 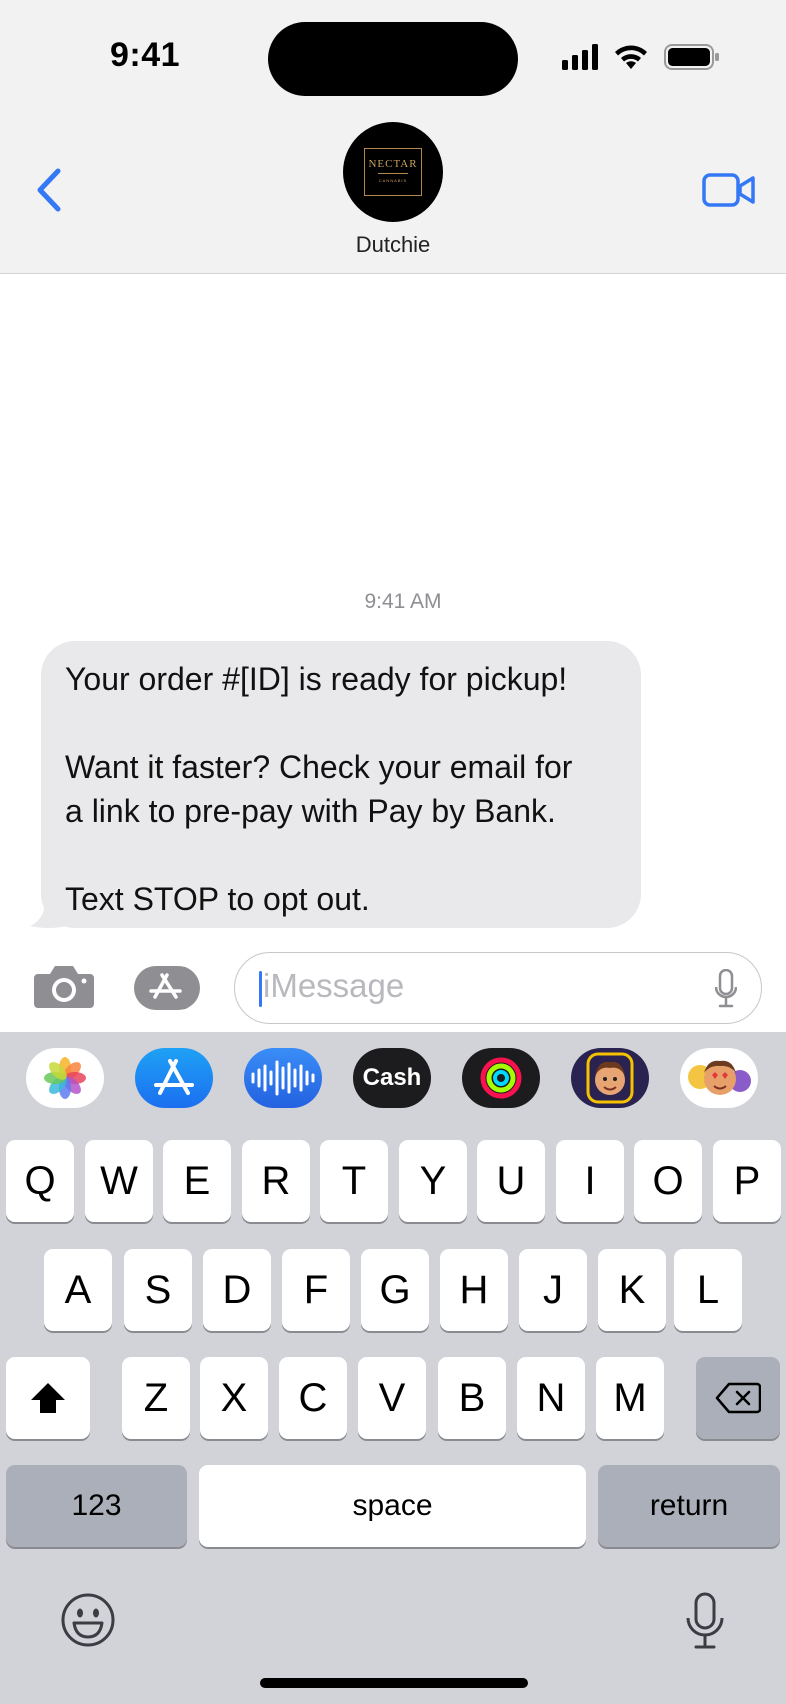 What do you see at coordinates (158, 1290) in the screenshot?
I see `key-s: S` at bounding box center [158, 1290].